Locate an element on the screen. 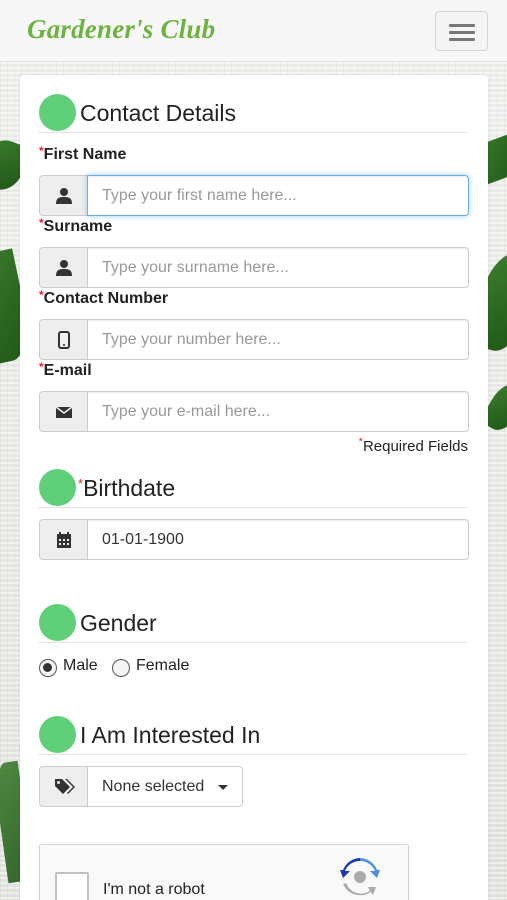  email-group is located at coordinates (254, 411).